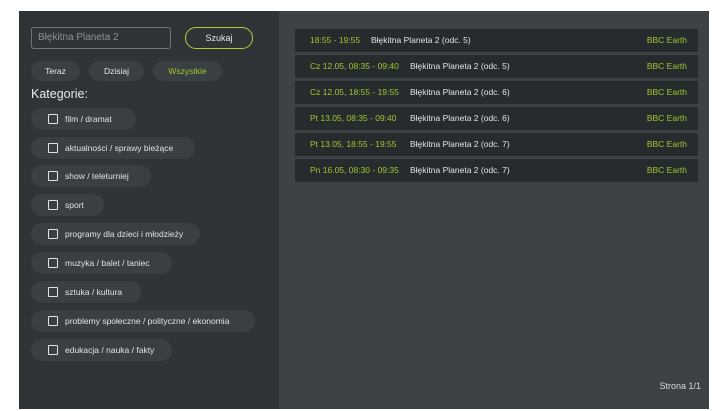 Image resolution: width=717 pixels, height=411 pixels. I want to click on category-news: aktualności / sprawy bieżące, so click(113, 148).